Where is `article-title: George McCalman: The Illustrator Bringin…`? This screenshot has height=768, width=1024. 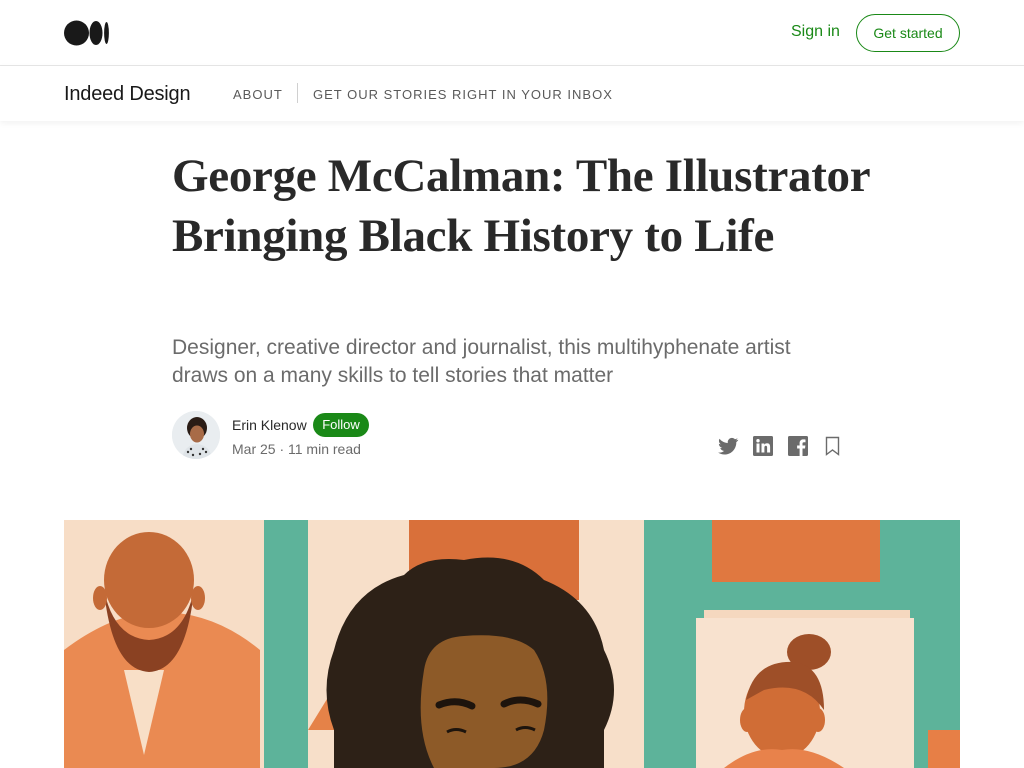
article-title: George McCalman: The Illustrator Bringin… is located at coordinates (521, 206).